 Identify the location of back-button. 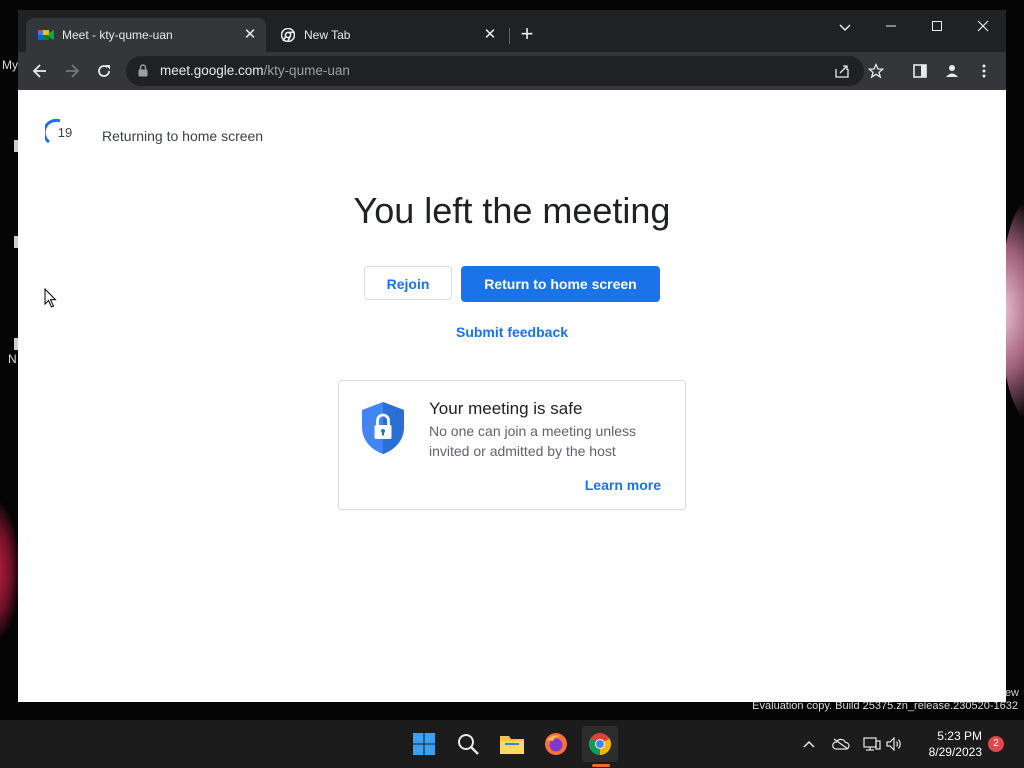
(40, 71).